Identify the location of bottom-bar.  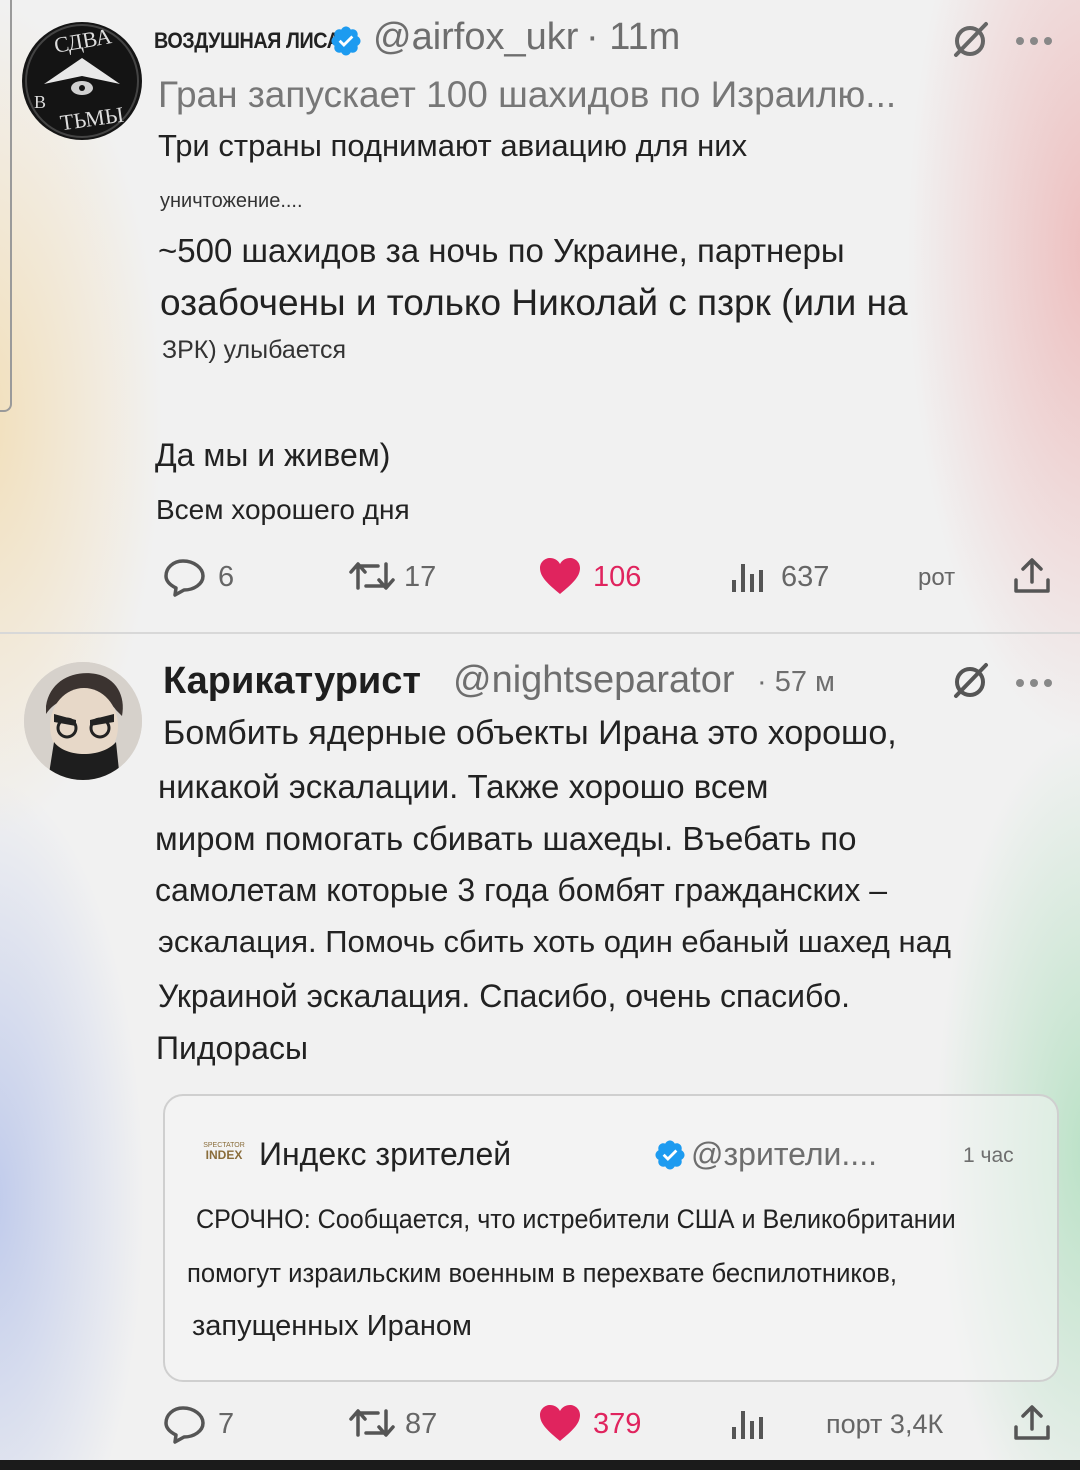
(540, 1465).